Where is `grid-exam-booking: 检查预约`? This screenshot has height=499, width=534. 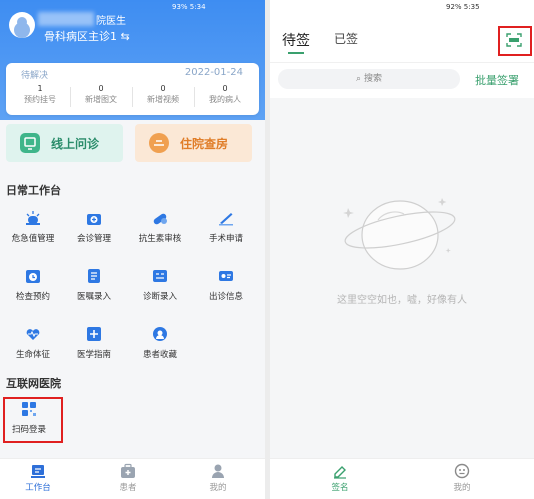 grid-exam-booking: 检查预约 is located at coordinates (33, 291).